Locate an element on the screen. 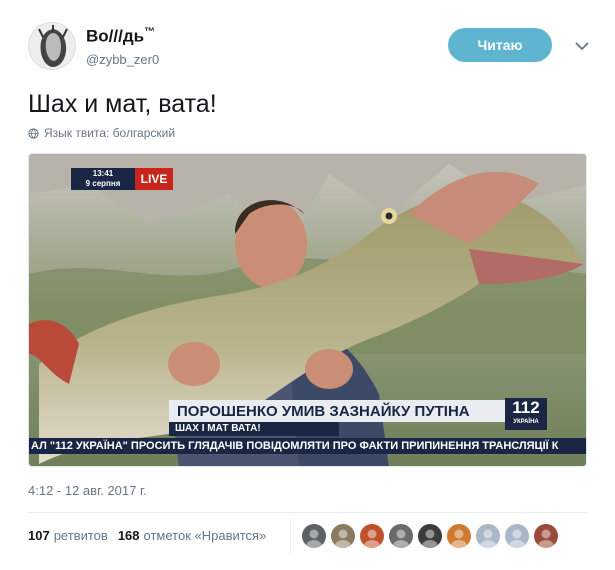 This screenshot has height=570, width=615. likes-label: отметок «Нравится» is located at coordinates (205, 535).